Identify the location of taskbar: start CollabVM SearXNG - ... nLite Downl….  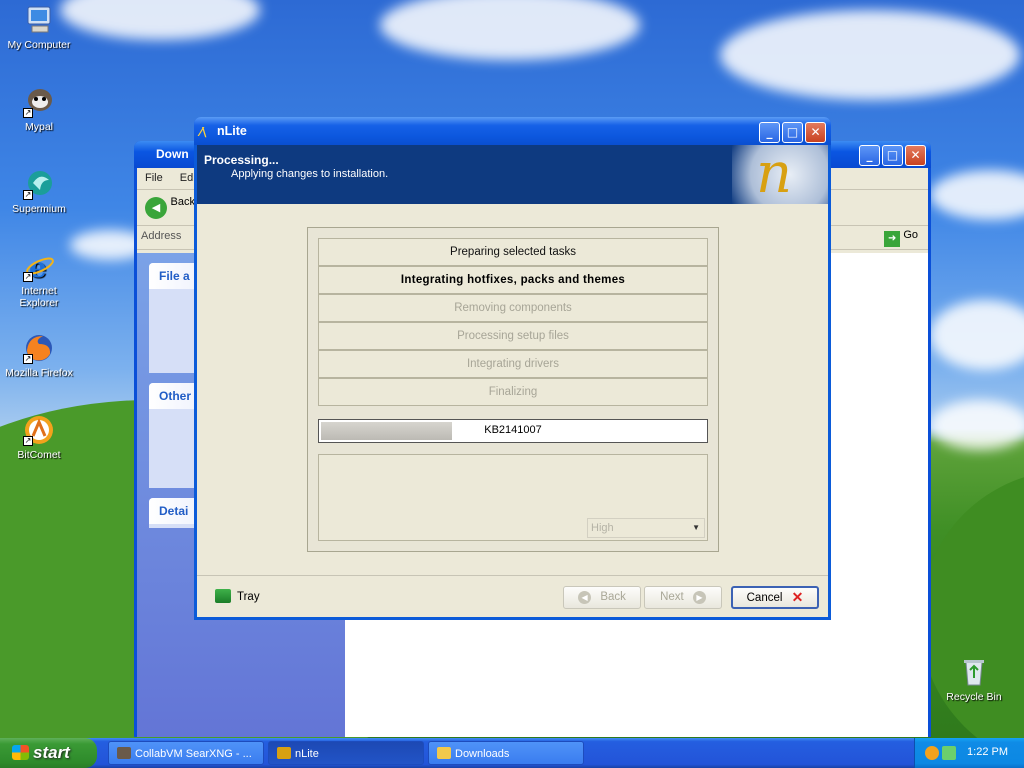
(512, 753).